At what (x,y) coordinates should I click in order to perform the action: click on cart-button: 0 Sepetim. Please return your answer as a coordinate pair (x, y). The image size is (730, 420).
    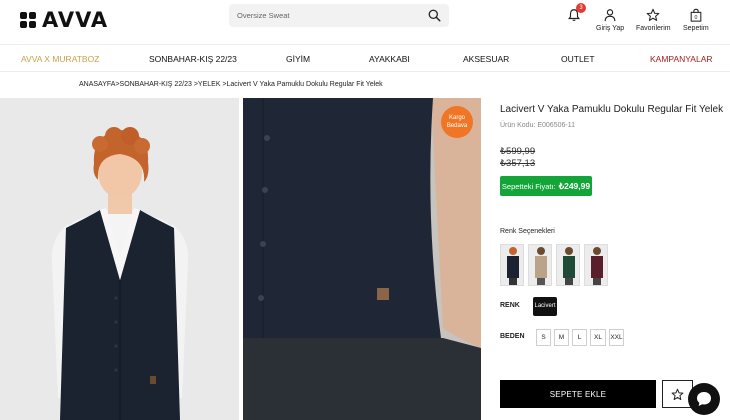
    Looking at the image, I should click on (696, 20).